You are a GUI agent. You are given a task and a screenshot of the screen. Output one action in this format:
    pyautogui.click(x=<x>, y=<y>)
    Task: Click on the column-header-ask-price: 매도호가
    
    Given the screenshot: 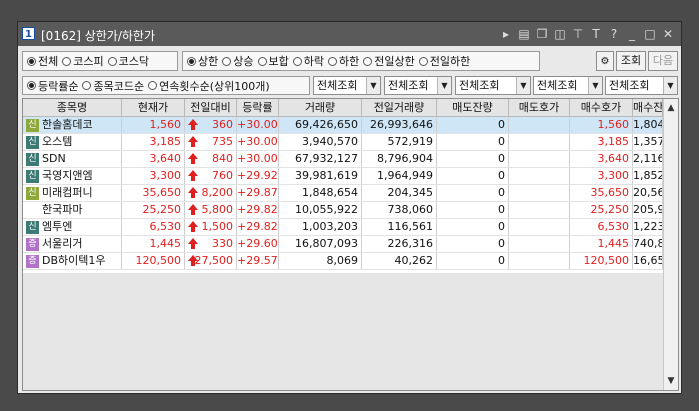 What is the action you would take?
    pyautogui.click(x=539, y=108)
    